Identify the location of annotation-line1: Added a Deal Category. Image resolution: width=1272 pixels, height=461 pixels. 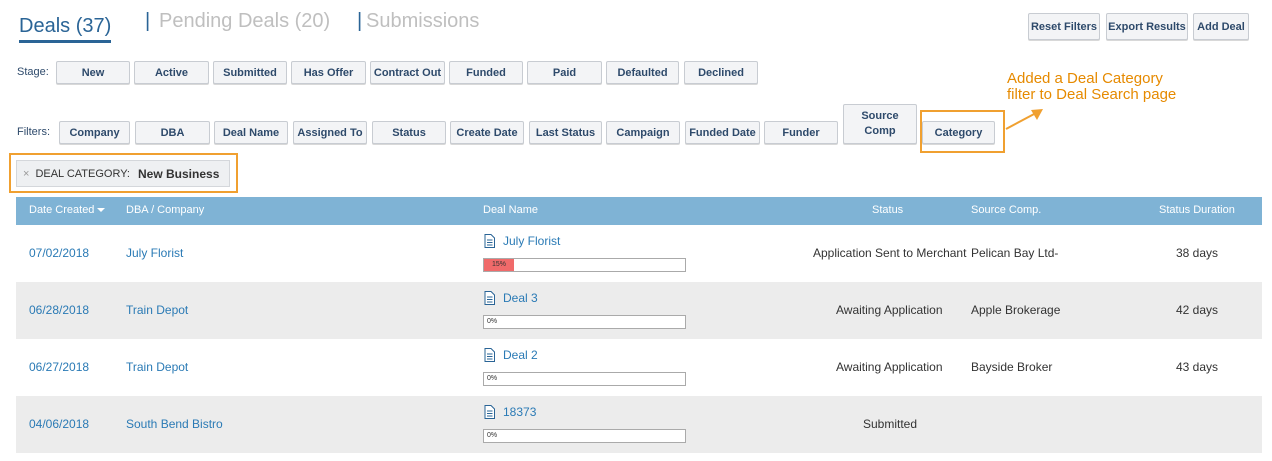
(1085, 78).